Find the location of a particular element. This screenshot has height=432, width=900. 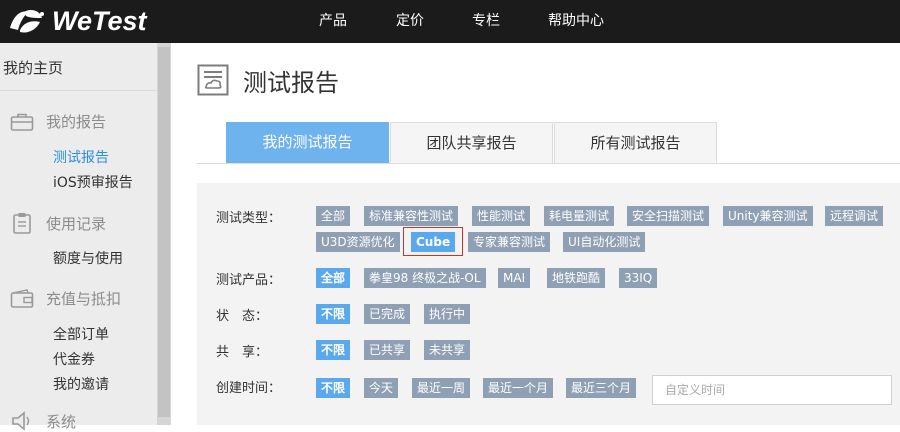

filter-time-last-three-months: 最近三个月 is located at coordinates (601, 388).